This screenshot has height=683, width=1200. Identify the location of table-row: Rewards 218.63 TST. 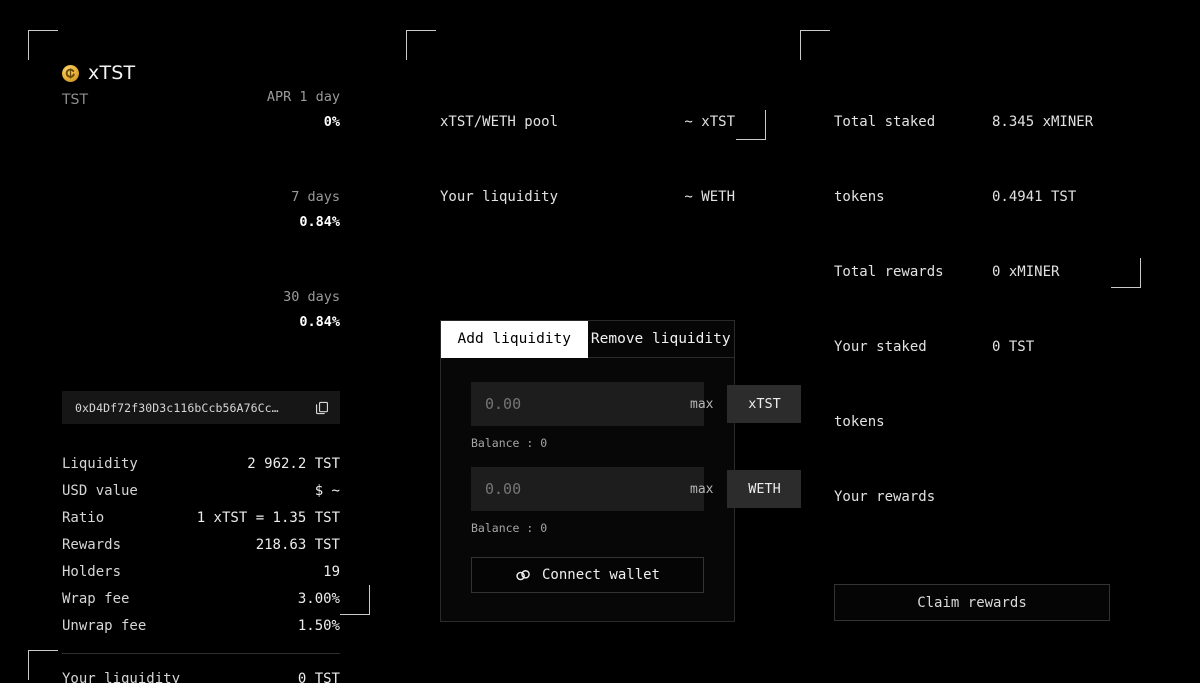
(201, 545).